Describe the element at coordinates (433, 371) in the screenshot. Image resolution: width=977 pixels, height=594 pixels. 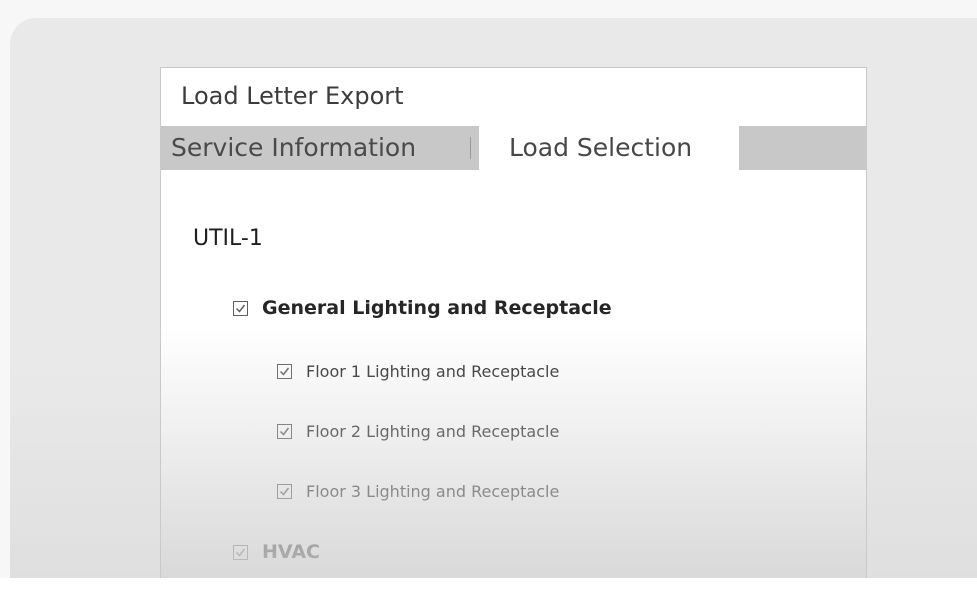
I see `load-item-label: Floor 1 Lighting and Receptacle` at that location.